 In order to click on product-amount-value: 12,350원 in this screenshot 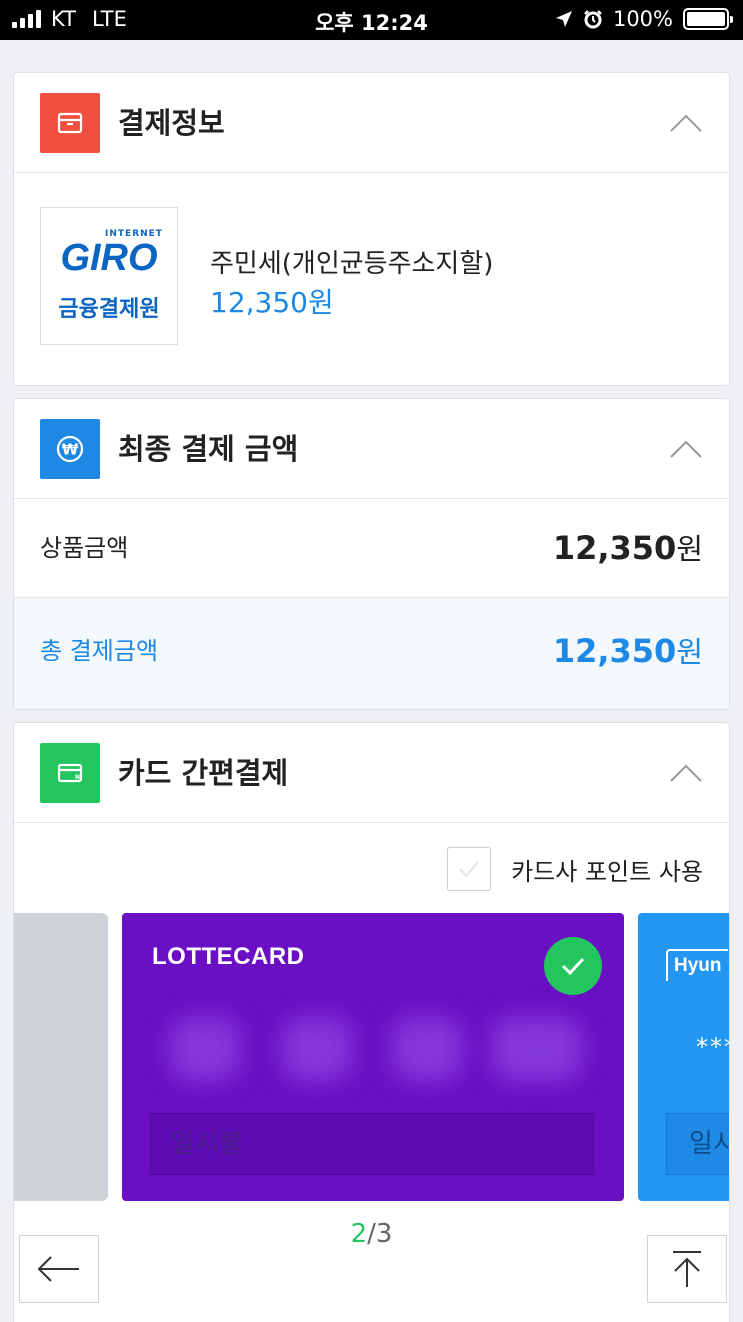, I will do `click(628, 548)`.